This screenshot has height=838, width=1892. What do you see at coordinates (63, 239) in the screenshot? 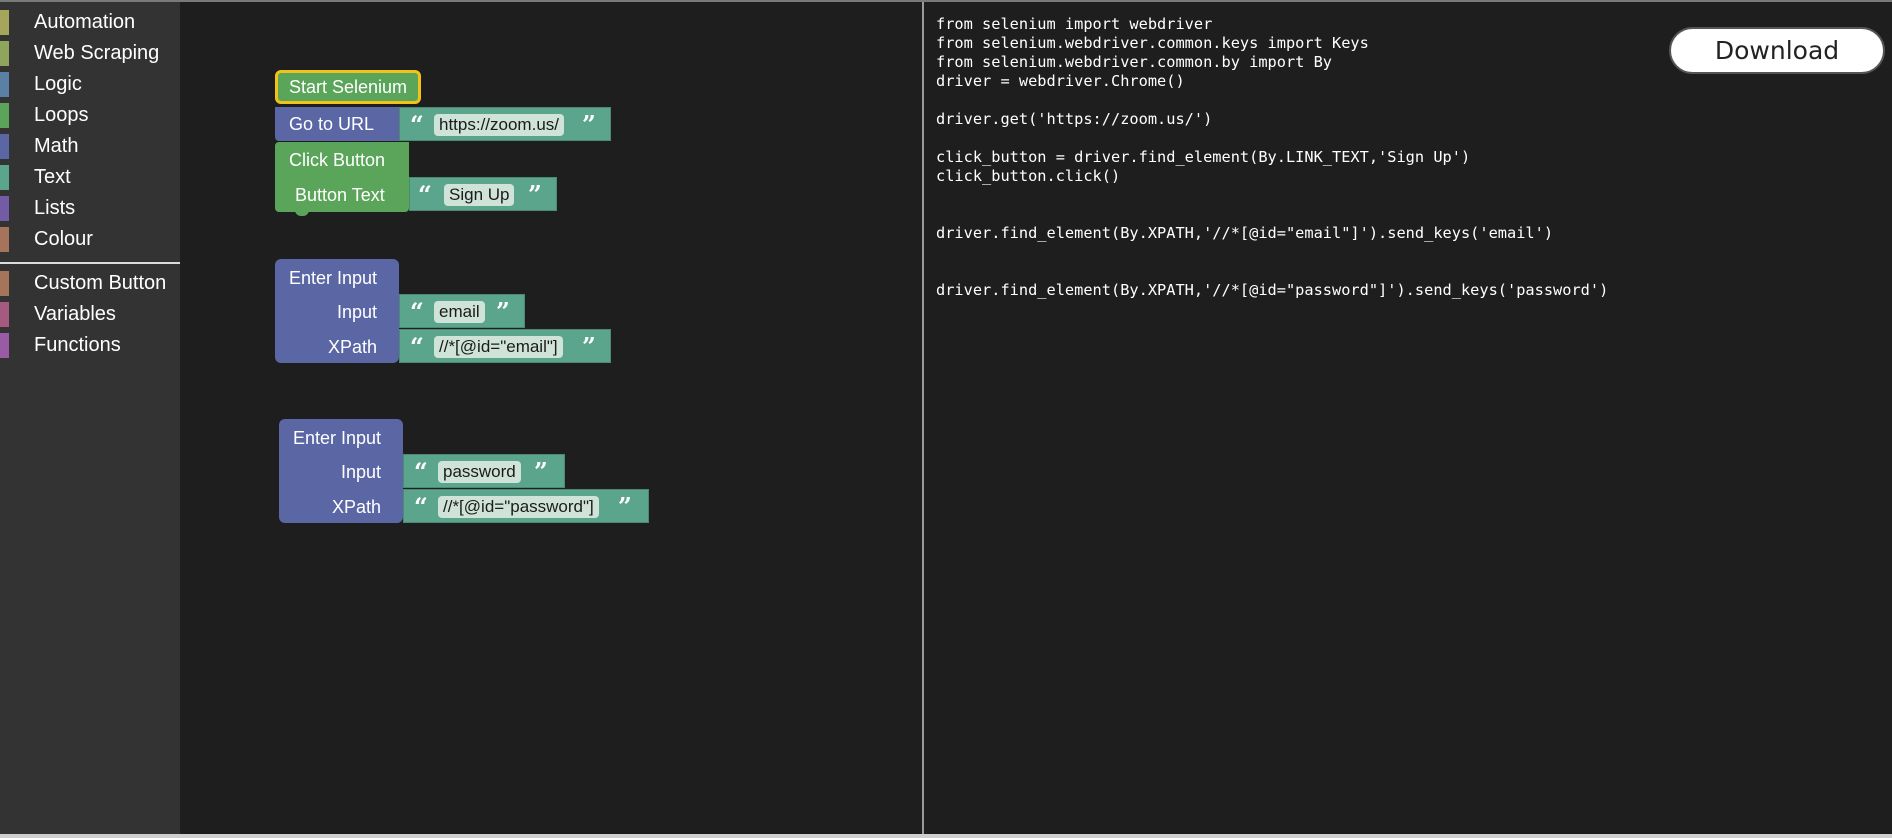
I see `category-label: Colour` at bounding box center [63, 239].